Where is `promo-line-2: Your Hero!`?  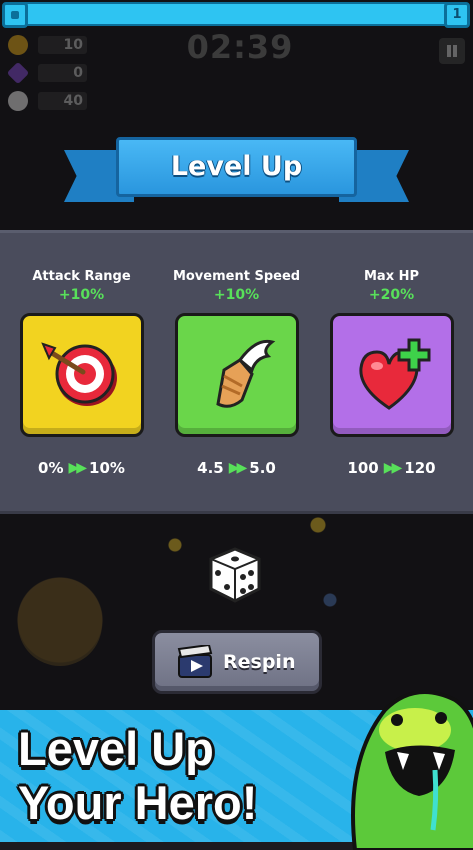
promo-line-2: Your Hero! is located at coordinates (138, 802).